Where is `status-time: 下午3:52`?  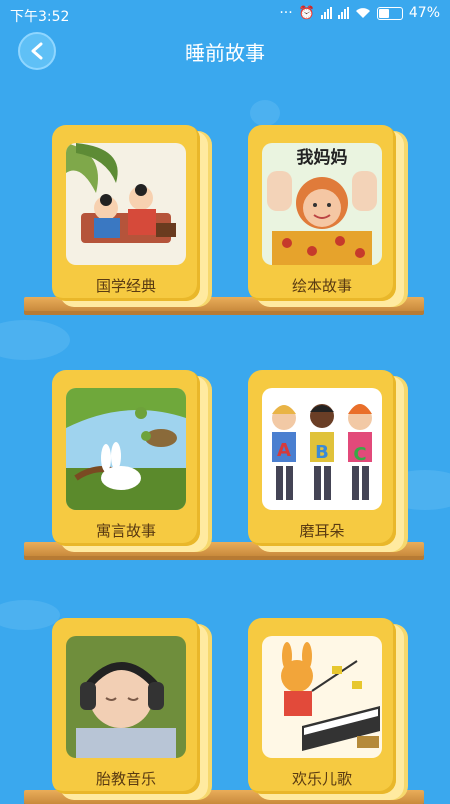
status-time: 下午3:52 is located at coordinates (40, 17).